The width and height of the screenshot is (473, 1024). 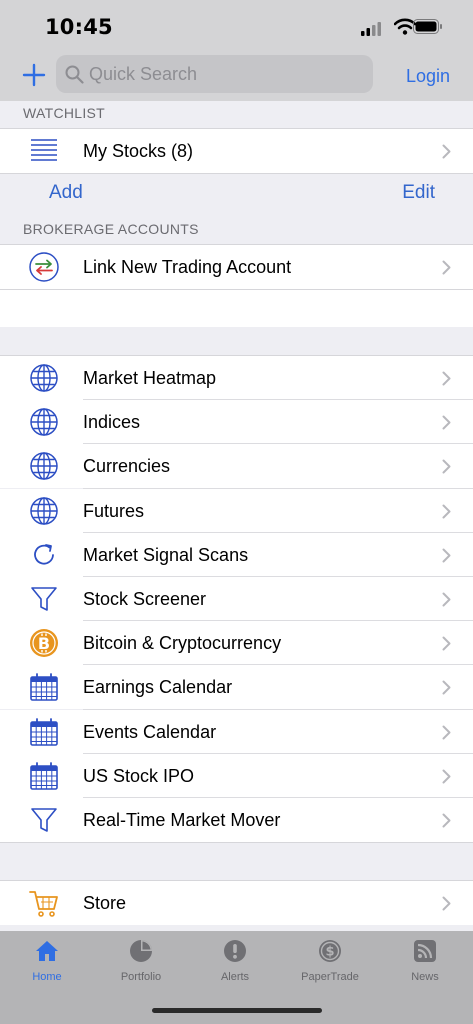 What do you see at coordinates (47, 951) in the screenshot?
I see `home-icon` at bounding box center [47, 951].